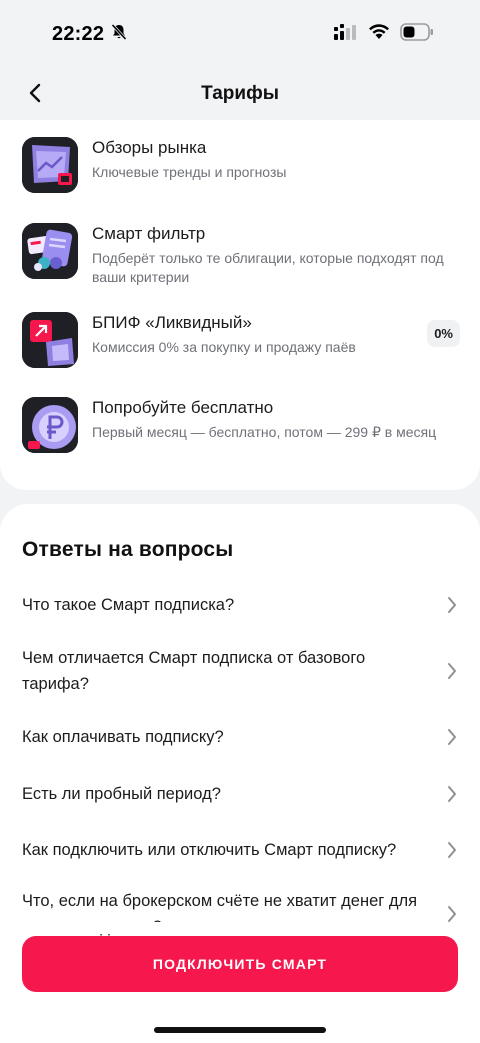 This screenshot has width=480, height=1043. Describe the element at coordinates (50, 425) in the screenshot. I see `ruble-coin-icon` at that location.